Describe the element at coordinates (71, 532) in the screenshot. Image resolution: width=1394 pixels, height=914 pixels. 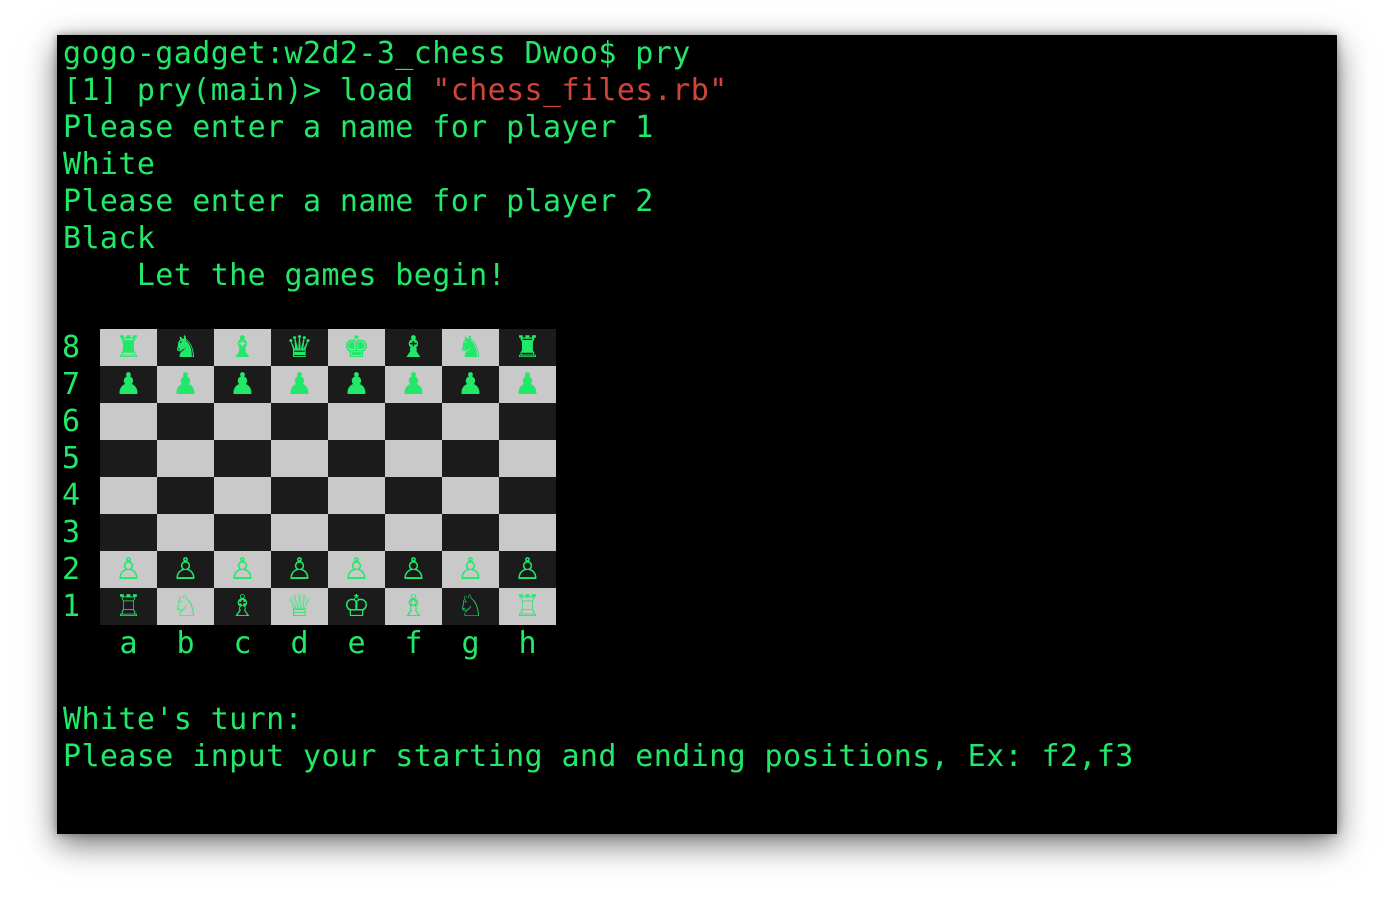
I see `rank-label: 3` at that location.